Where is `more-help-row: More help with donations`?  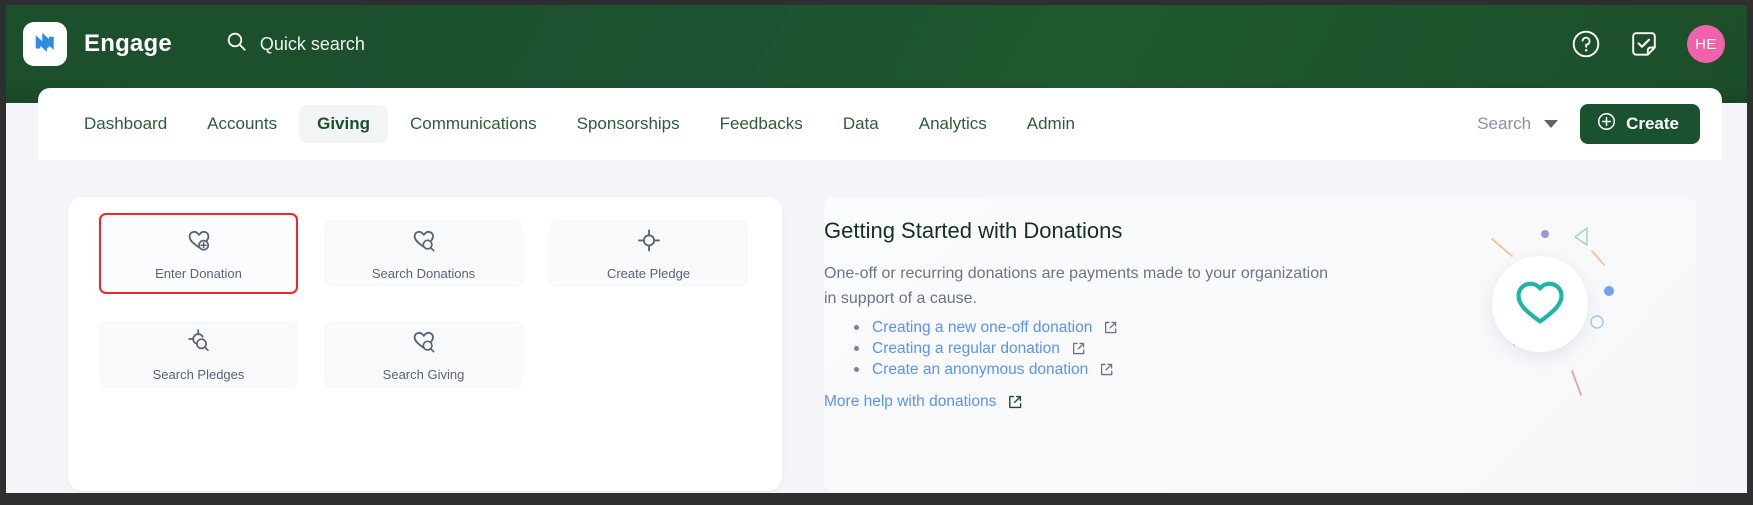 more-help-row: More help with donations is located at coordinates (923, 402).